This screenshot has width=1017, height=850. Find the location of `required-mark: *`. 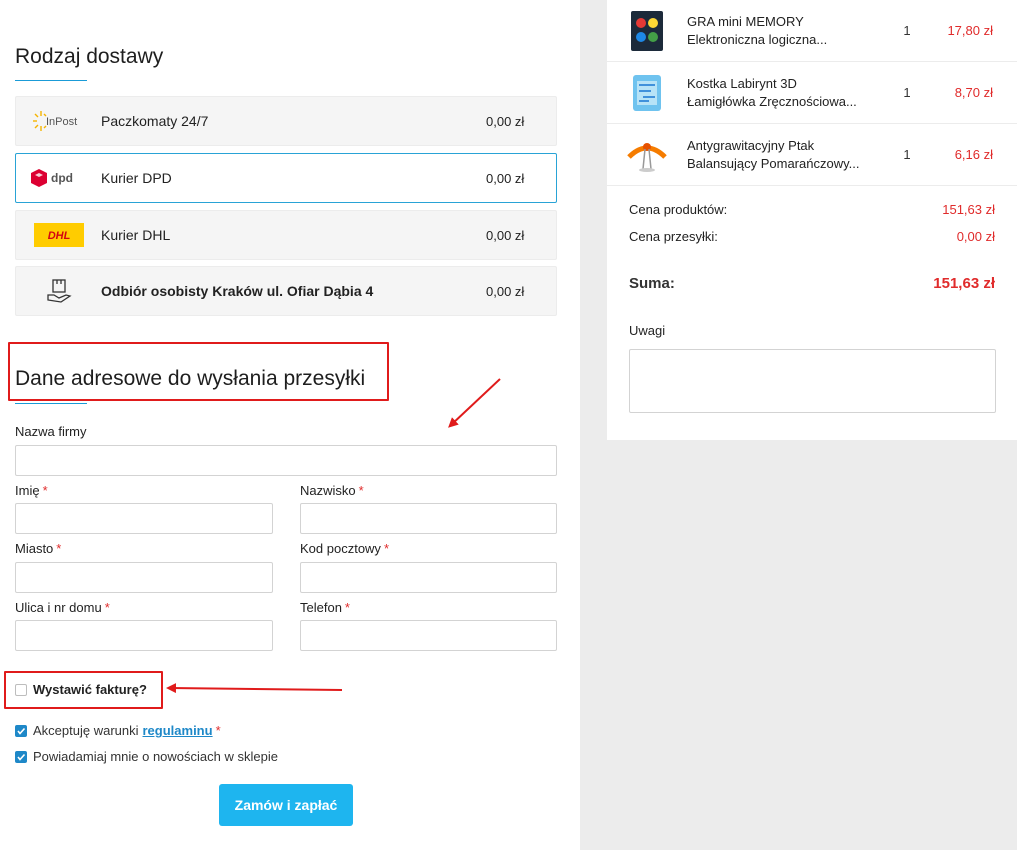

required-mark: * is located at coordinates (218, 730).